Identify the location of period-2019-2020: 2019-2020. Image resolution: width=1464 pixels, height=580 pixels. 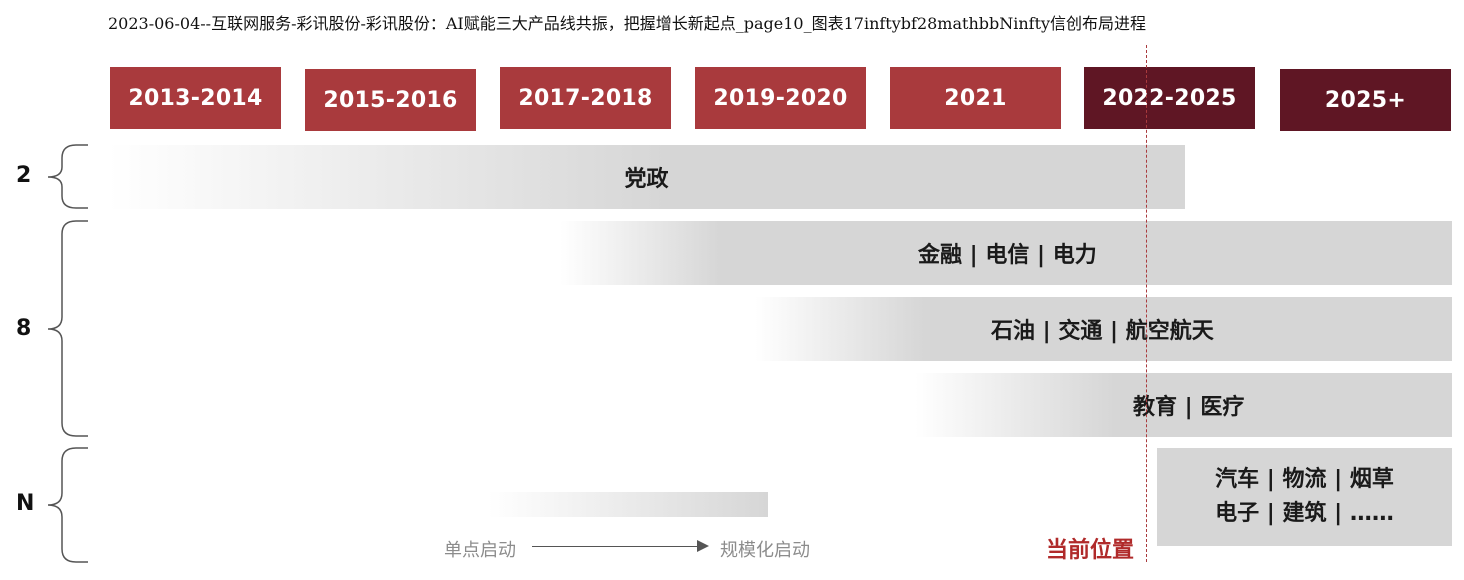
(780, 98).